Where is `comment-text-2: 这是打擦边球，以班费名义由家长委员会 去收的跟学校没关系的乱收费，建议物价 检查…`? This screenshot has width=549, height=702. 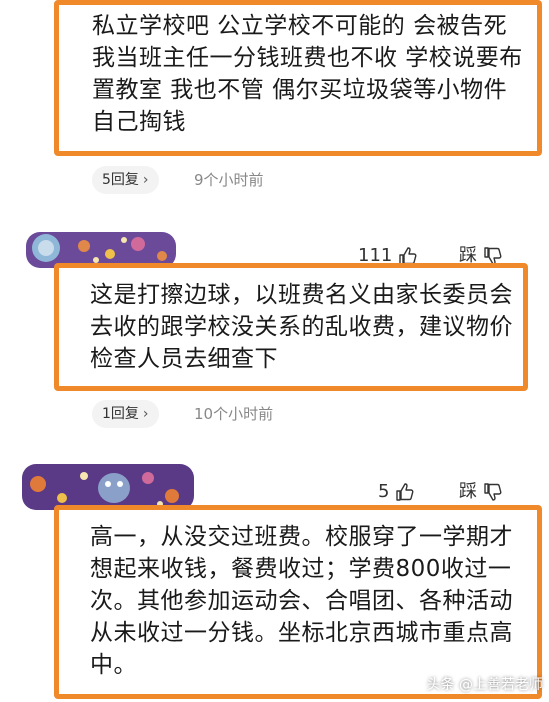 comment-text-2: 这是打擦边球，以班费名义由家长委员会 去收的跟学校没关系的乱收费，建议物价 检查… is located at coordinates (301, 327).